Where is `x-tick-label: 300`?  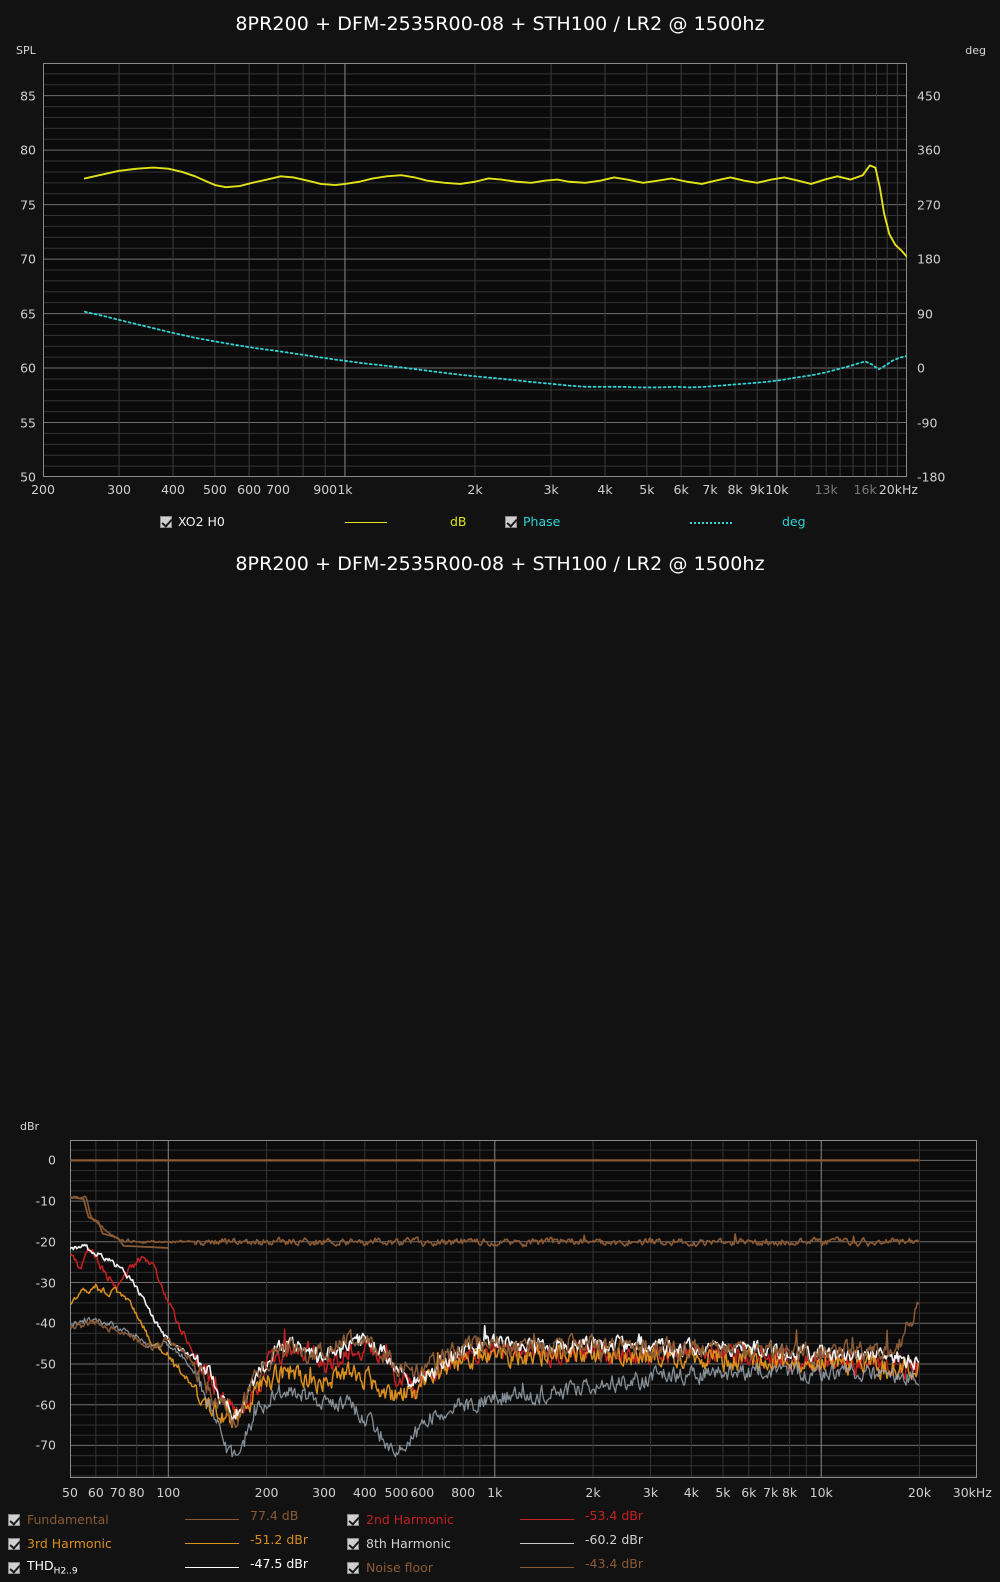 x-tick-label: 300 is located at coordinates (119, 489).